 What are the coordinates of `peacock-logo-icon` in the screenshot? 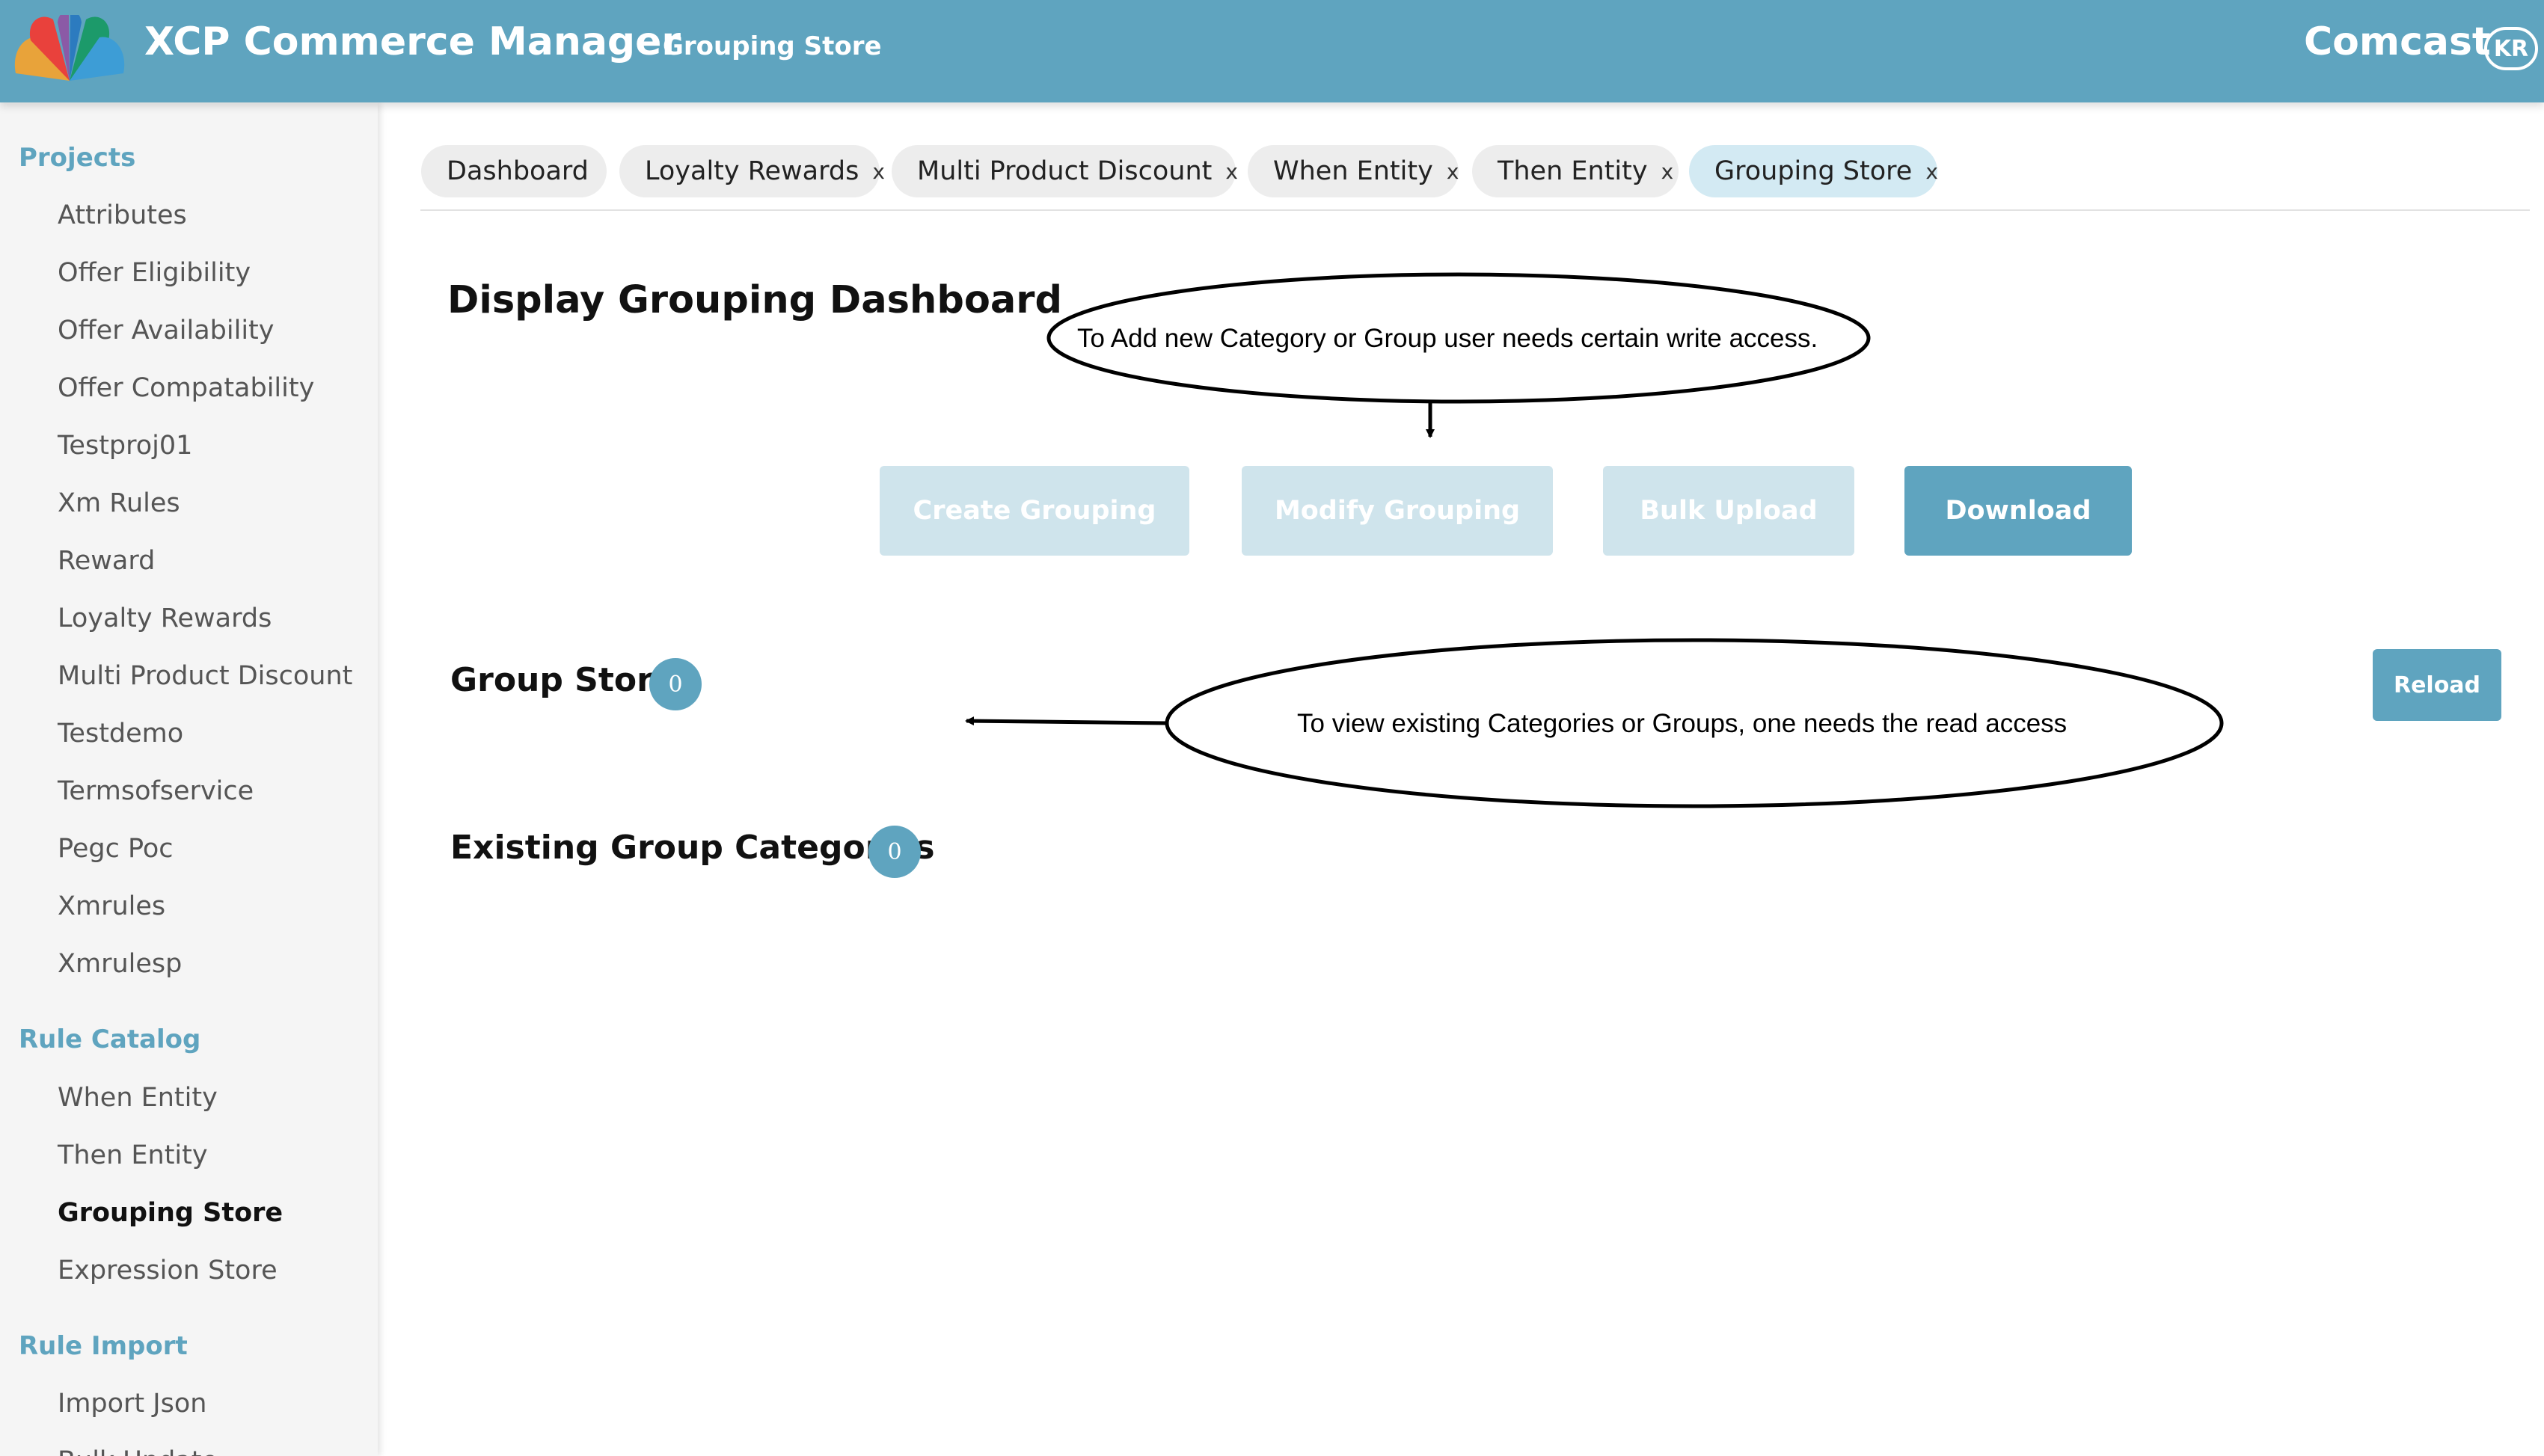 It's located at (69, 48).